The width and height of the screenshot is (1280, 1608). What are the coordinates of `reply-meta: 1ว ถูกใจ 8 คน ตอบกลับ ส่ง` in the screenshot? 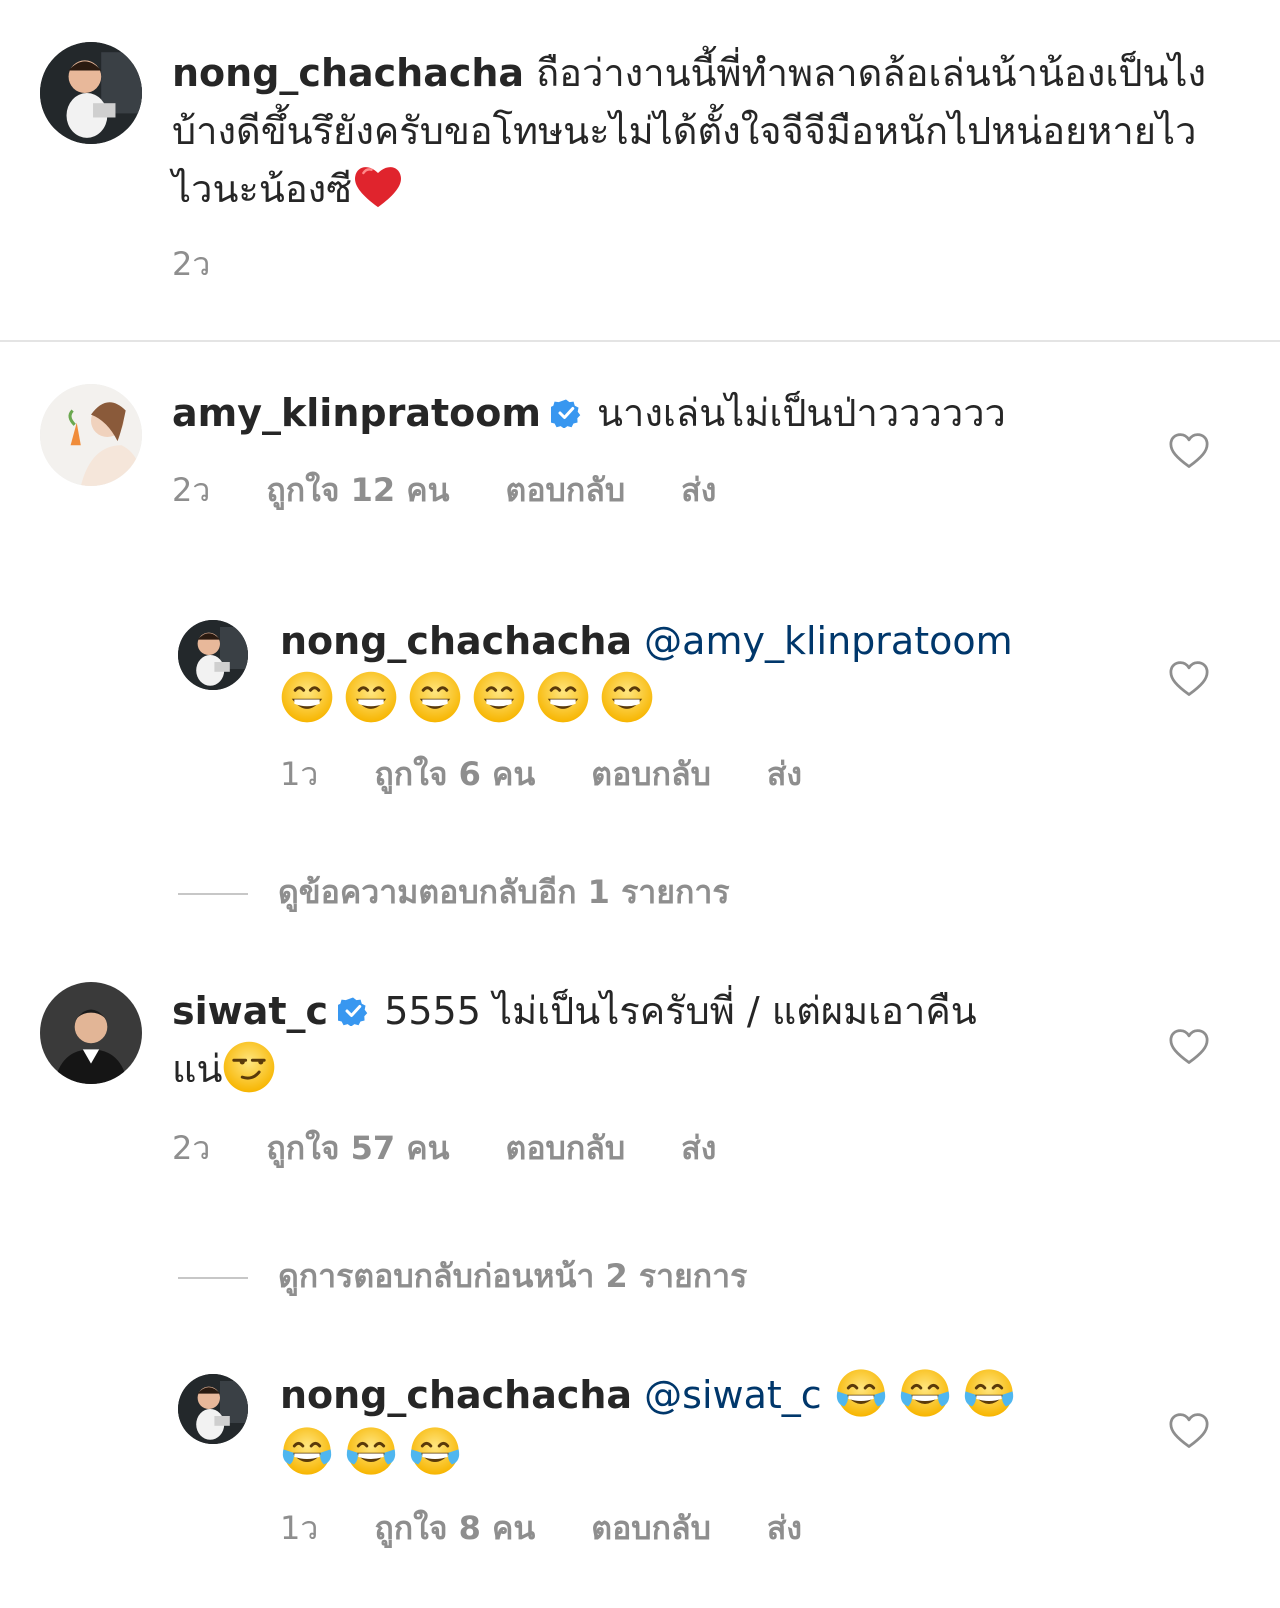 It's located at (541, 1528).